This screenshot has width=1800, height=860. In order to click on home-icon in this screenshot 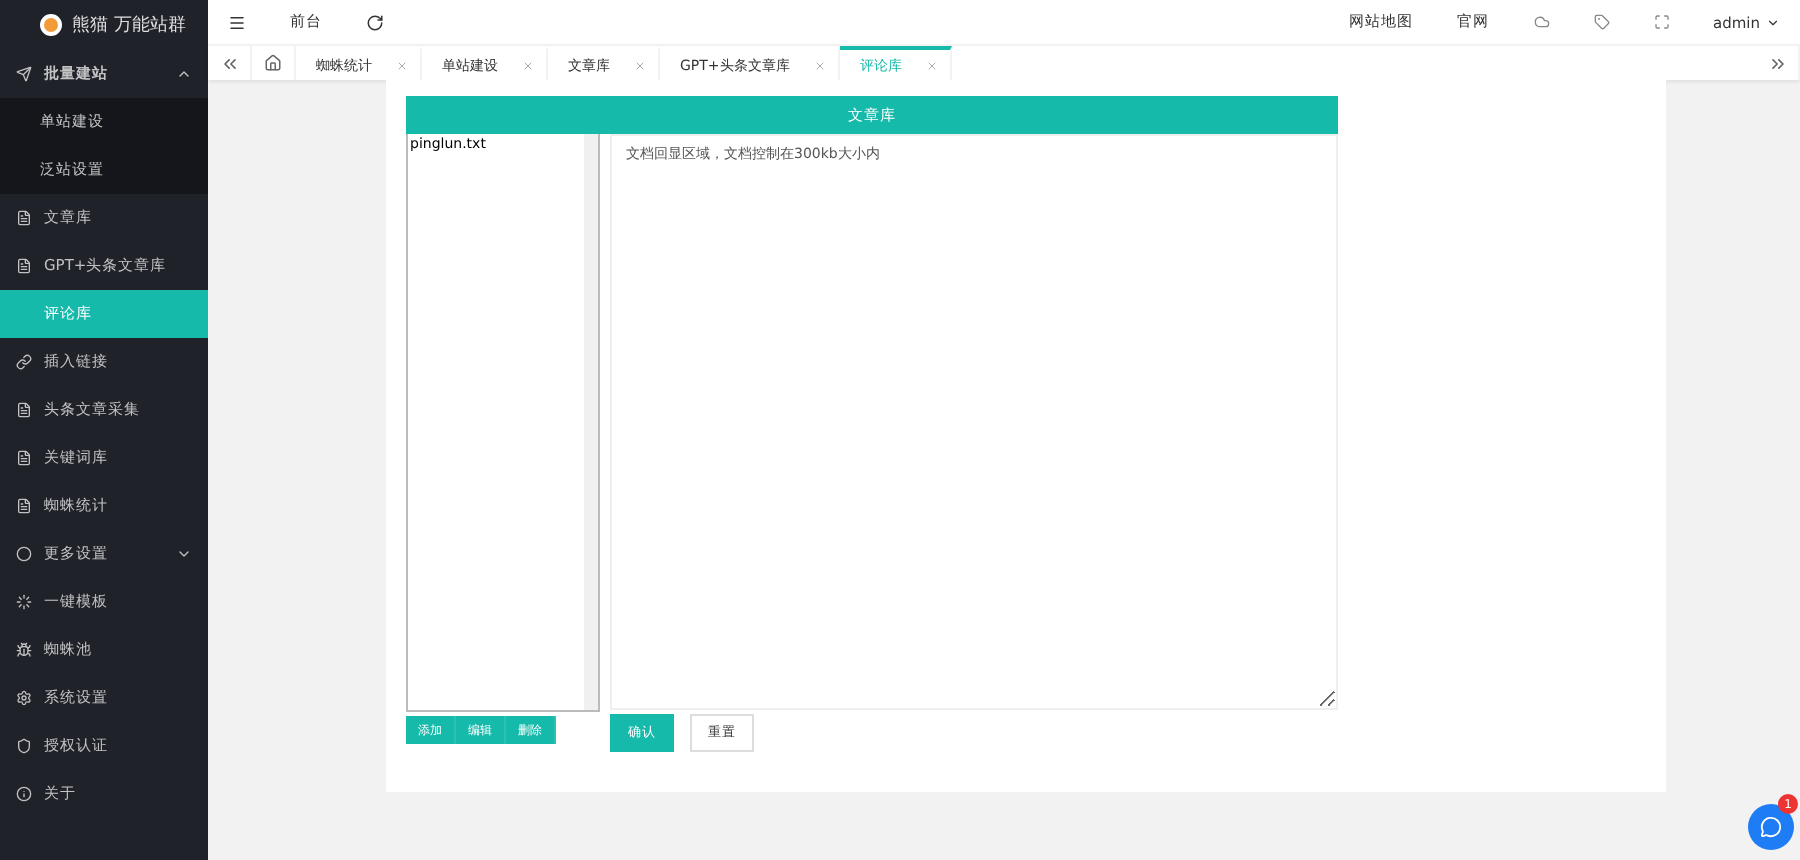, I will do `click(273, 63)`.